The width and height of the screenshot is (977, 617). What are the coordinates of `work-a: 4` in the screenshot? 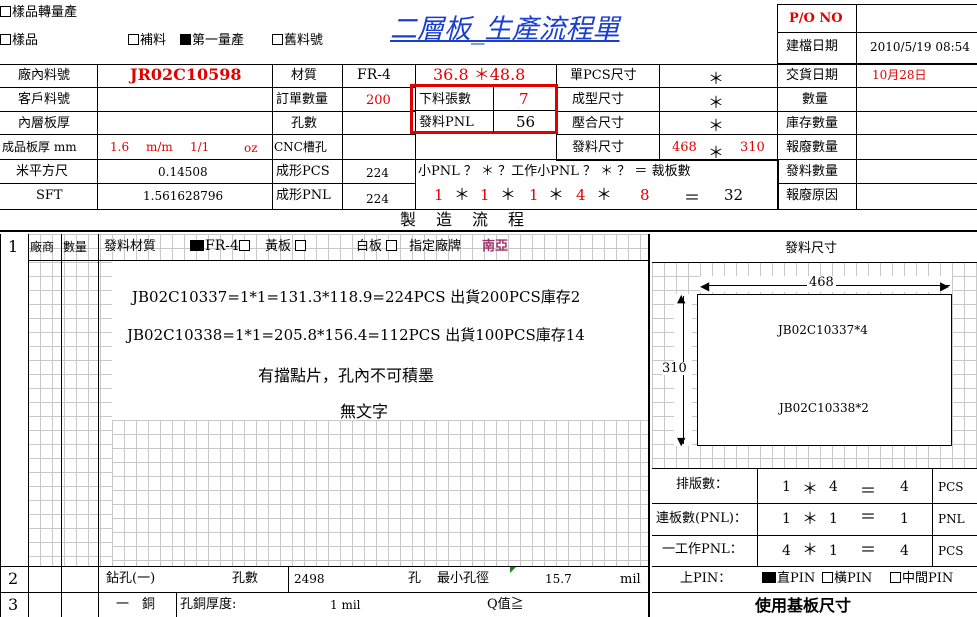 It's located at (786, 551).